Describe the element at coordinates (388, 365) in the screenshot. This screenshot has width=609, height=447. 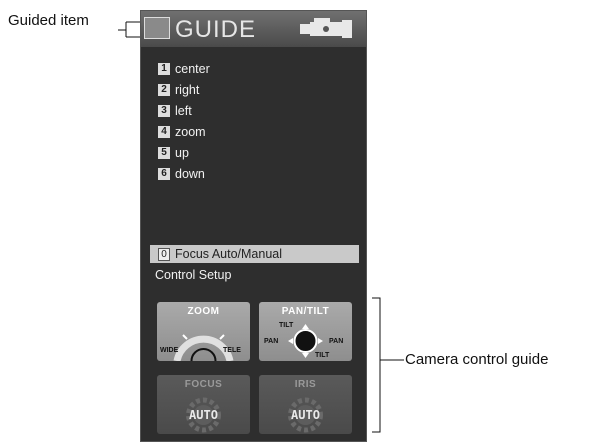
I see `camera-control-bracket` at that location.